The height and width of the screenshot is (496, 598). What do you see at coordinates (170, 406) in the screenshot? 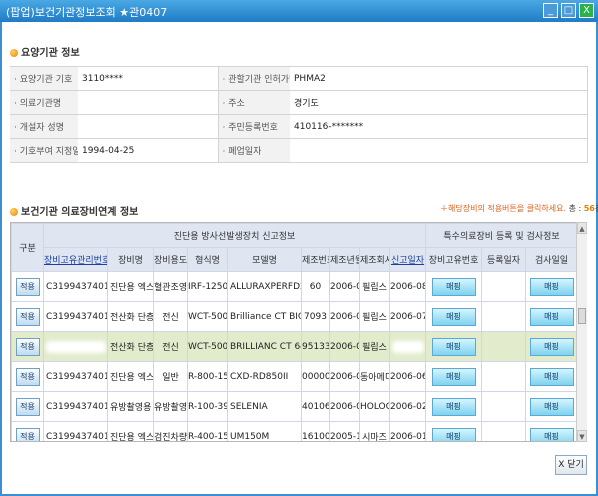
I see `use-cell: 유방촬영` at bounding box center [170, 406].